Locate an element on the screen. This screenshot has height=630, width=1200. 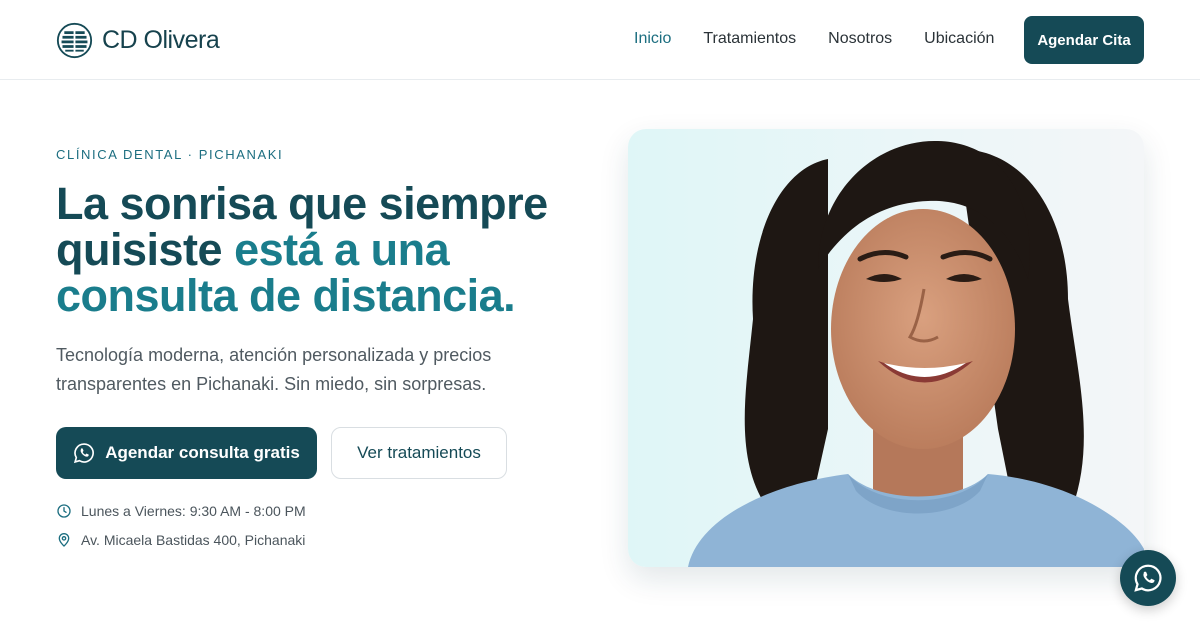
nav-nosotros: Nosotros is located at coordinates (860, 39).